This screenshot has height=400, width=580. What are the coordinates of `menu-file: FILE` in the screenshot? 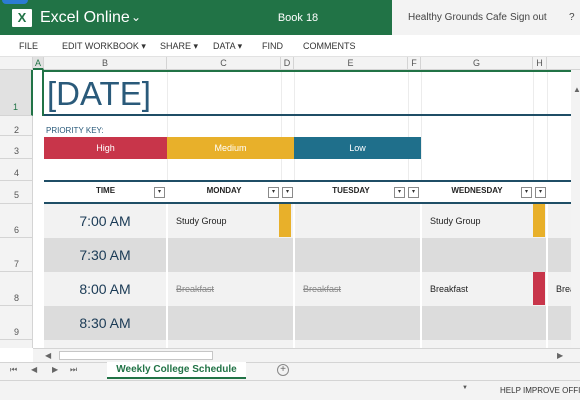 It's located at (28, 46).